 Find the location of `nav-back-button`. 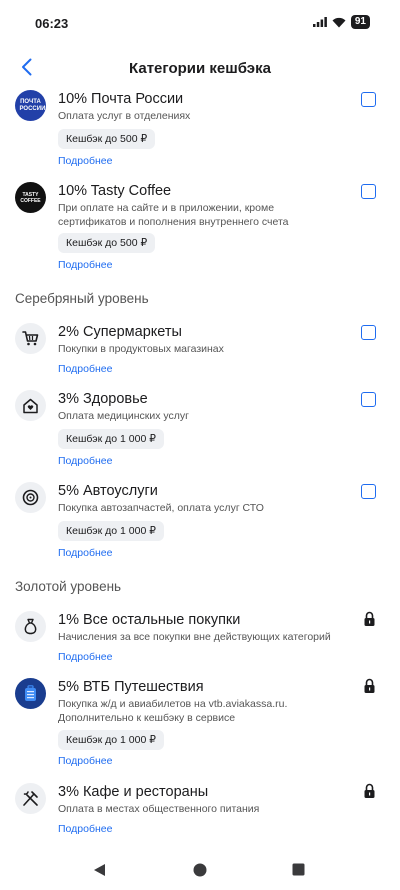

nav-back-button is located at coordinates (99, 872).